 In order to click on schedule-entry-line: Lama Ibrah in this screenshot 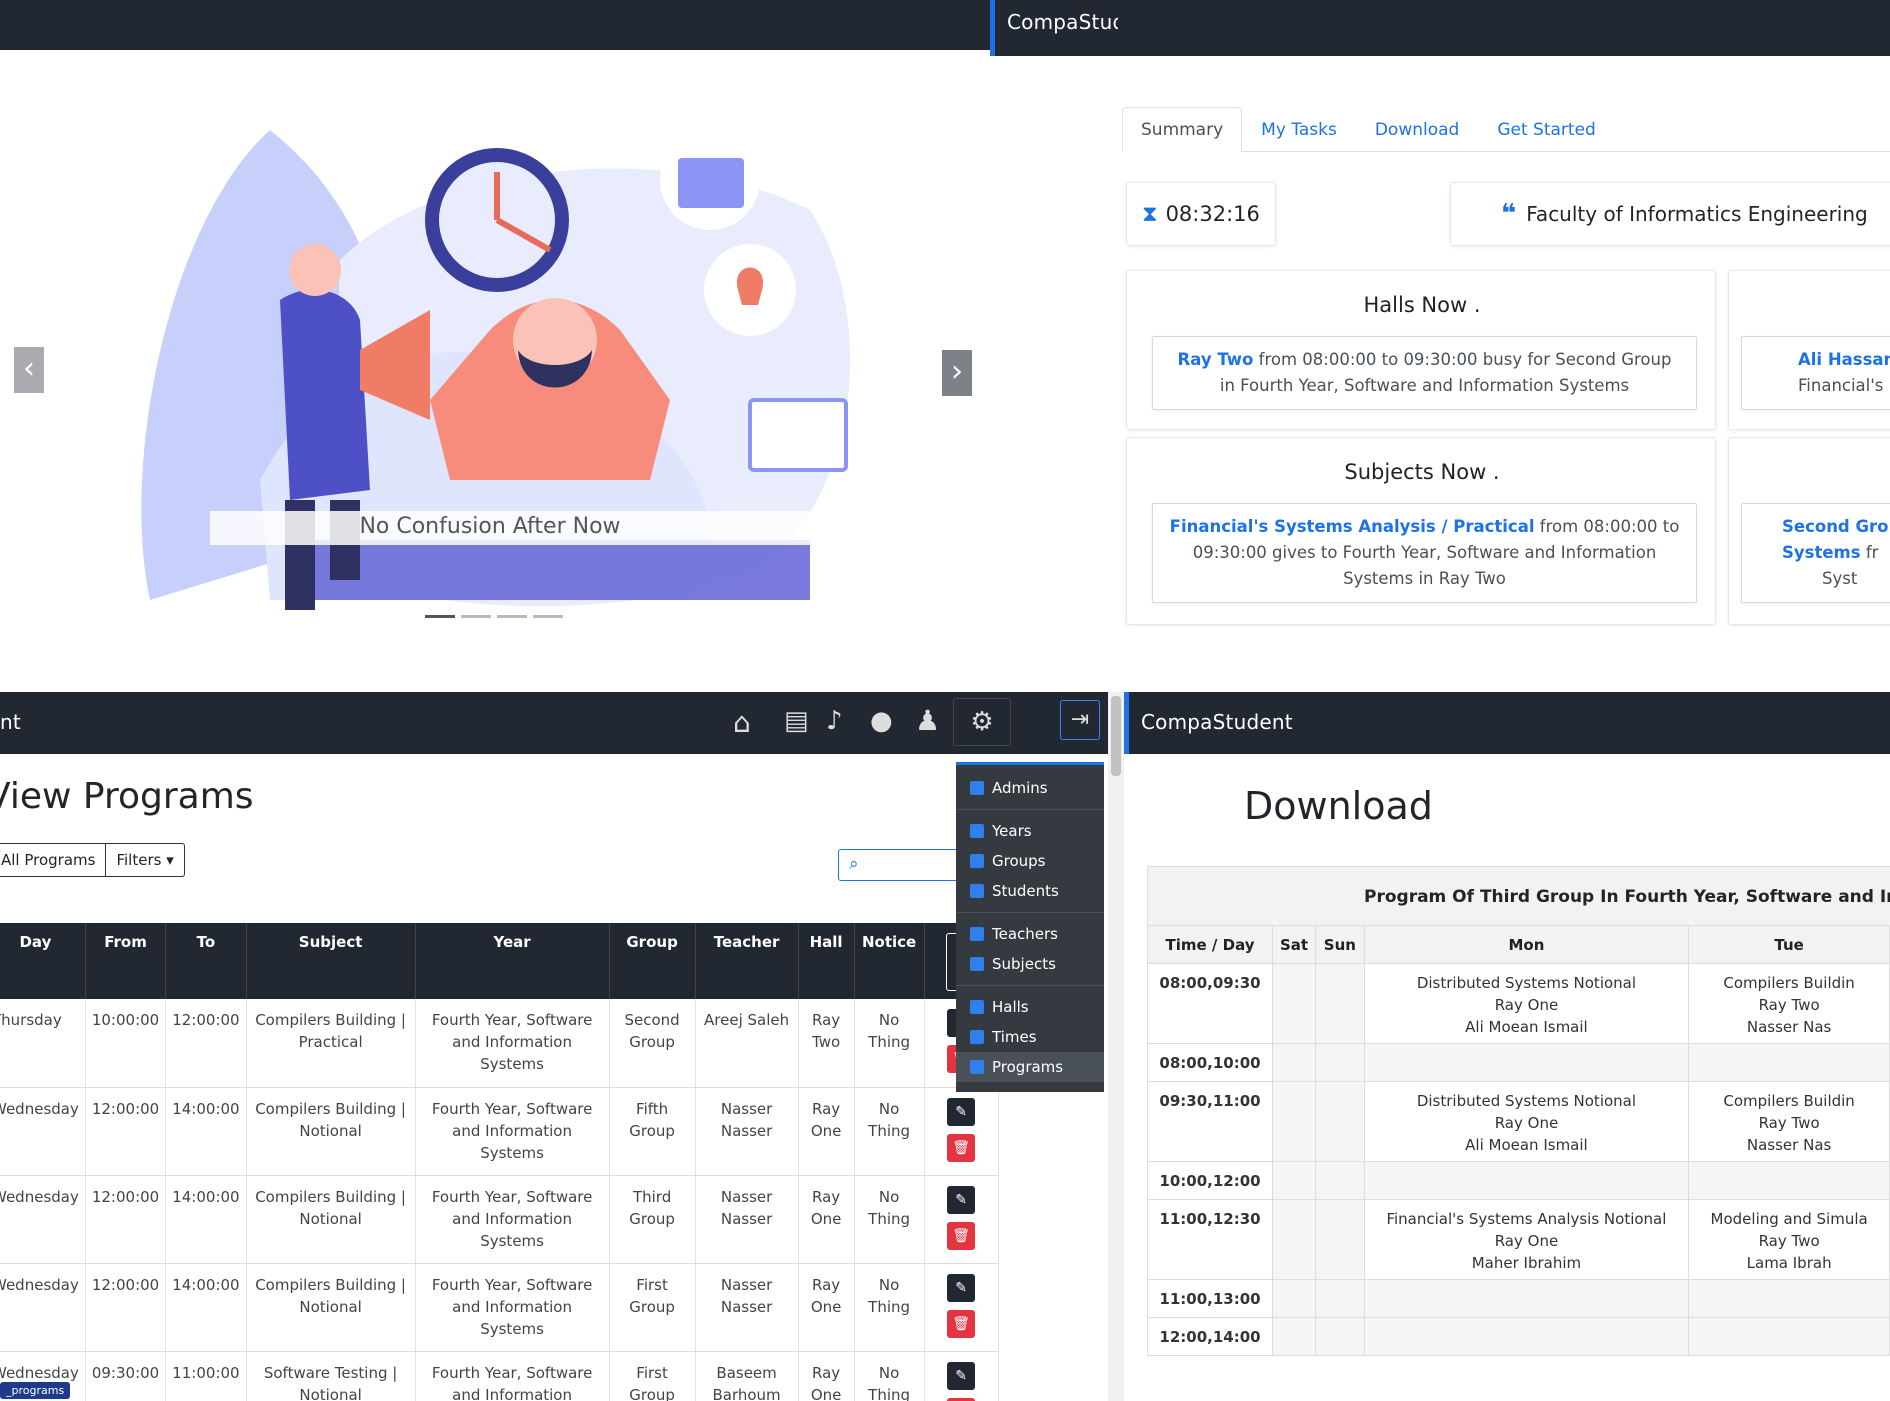, I will do `click(1789, 1263)`.